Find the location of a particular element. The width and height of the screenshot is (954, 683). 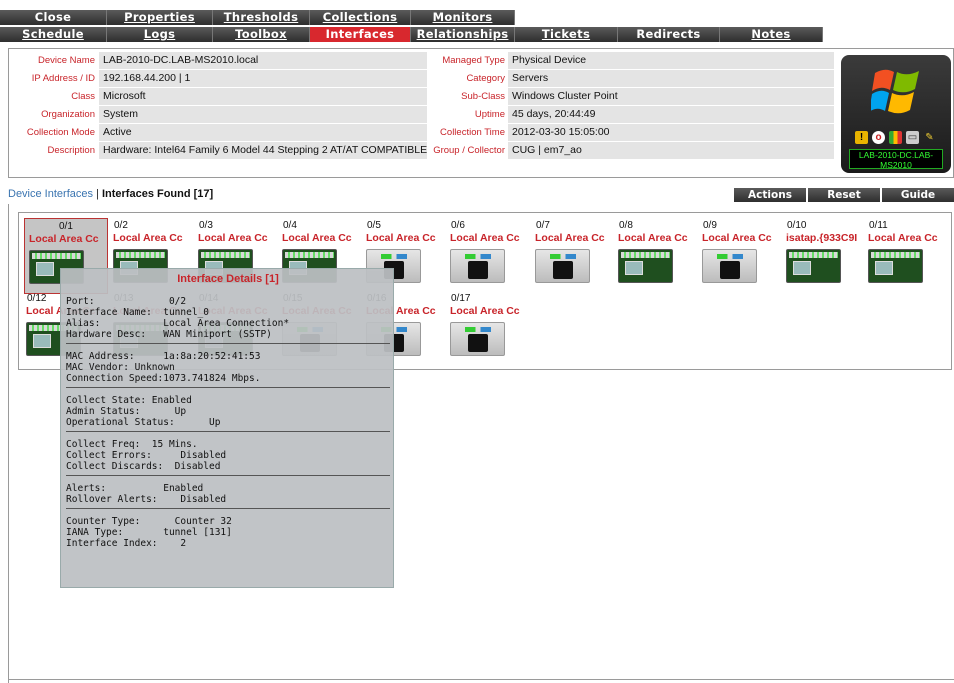

interface-number: 0/9 is located at coordinates (710, 225).